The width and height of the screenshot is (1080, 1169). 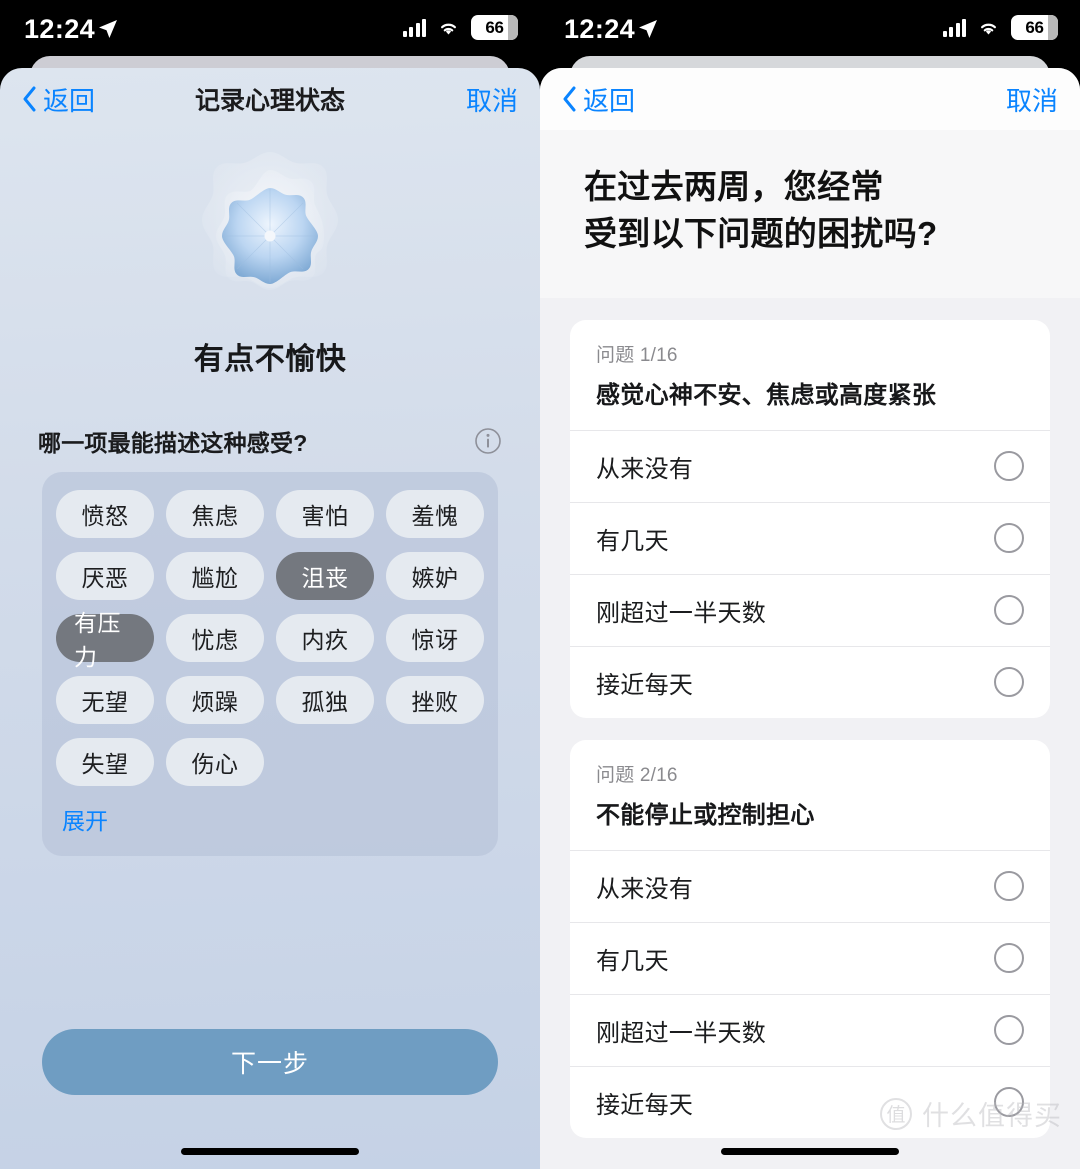 I want to click on emotion-chip: 内疚, so click(x=325, y=638).